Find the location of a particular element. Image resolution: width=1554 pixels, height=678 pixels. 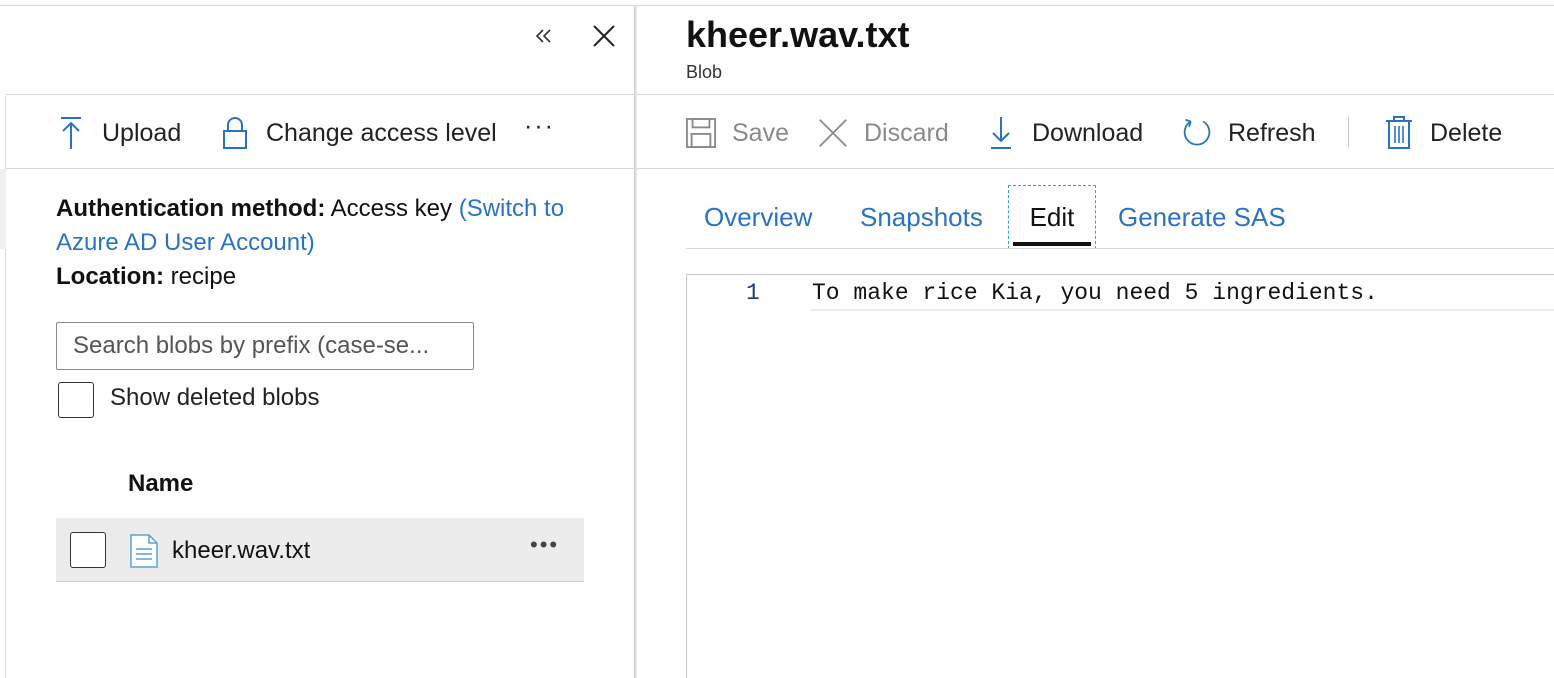

refresh-label: Refresh is located at coordinates (1272, 132).